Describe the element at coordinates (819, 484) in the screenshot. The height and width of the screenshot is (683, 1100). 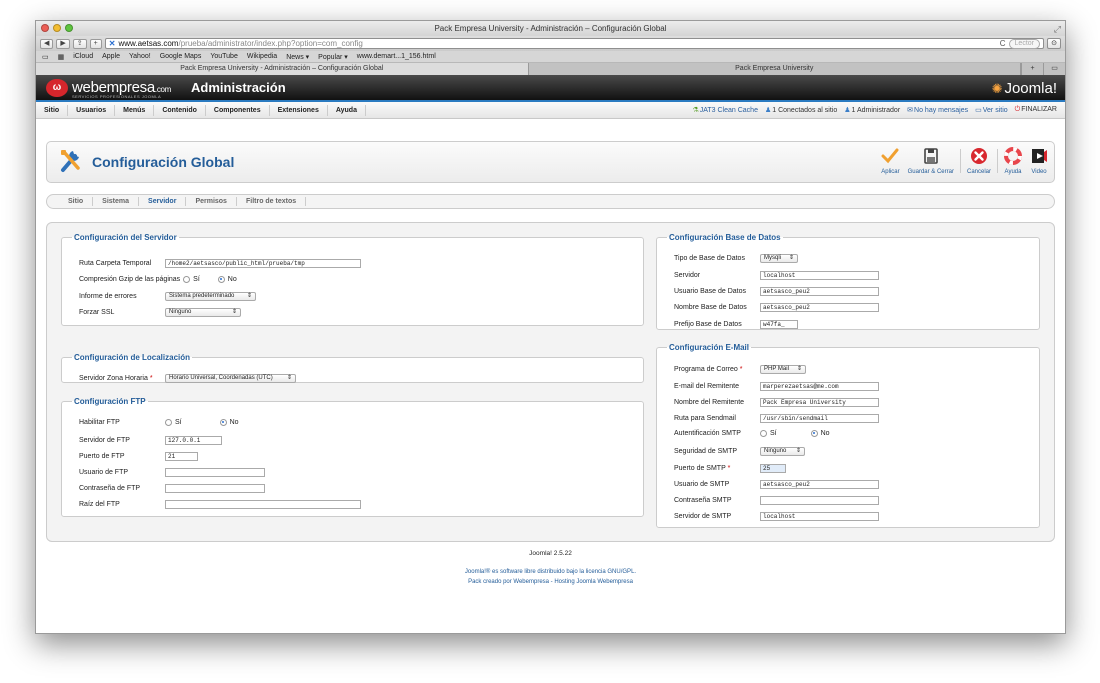
I see `smtp-user-input: aetsasco_peu2` at that location.